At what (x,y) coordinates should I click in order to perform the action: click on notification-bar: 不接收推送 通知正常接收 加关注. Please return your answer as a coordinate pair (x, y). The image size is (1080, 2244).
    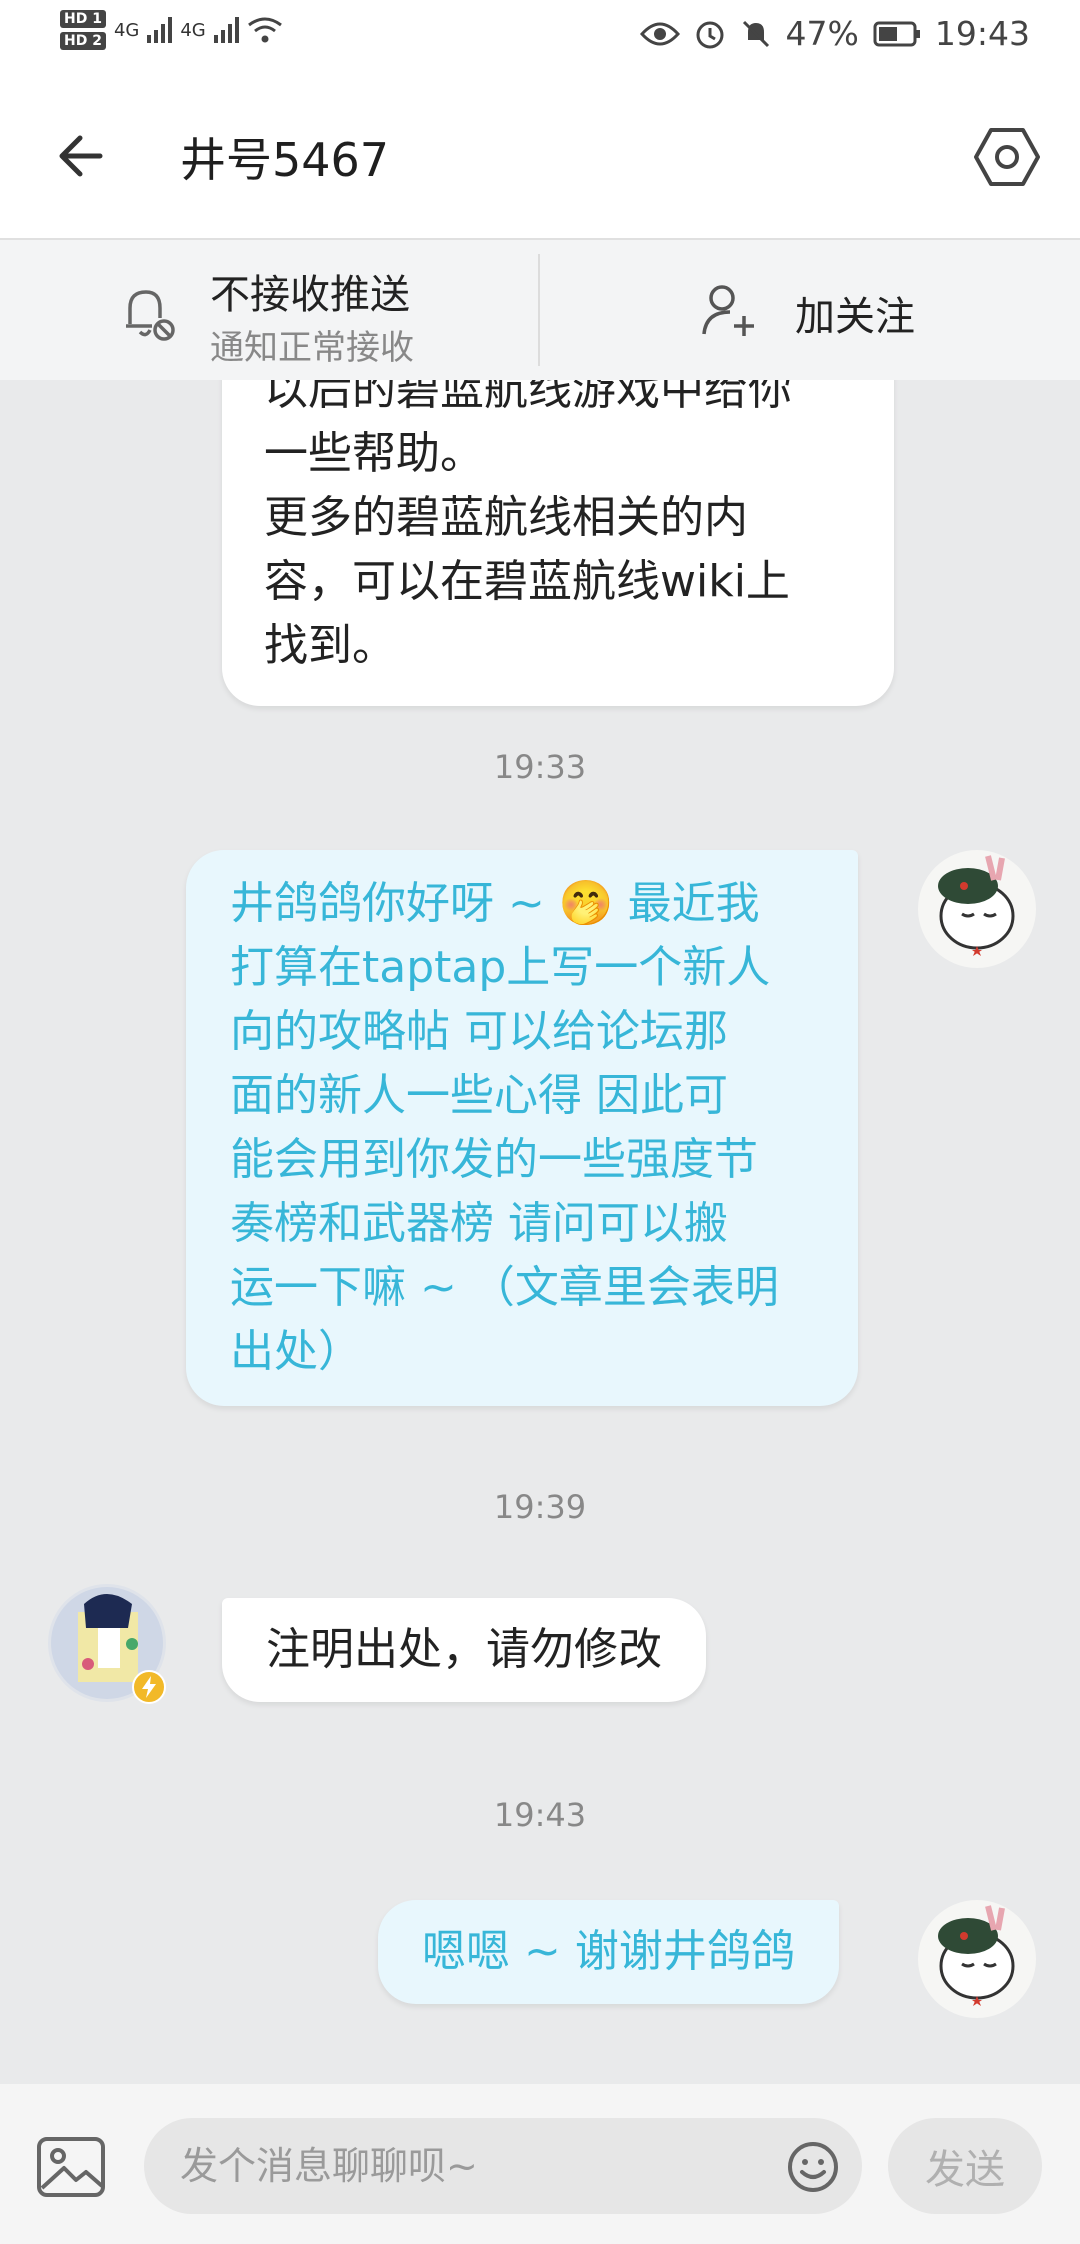
    Looking at the image, I should click on (540, 310).